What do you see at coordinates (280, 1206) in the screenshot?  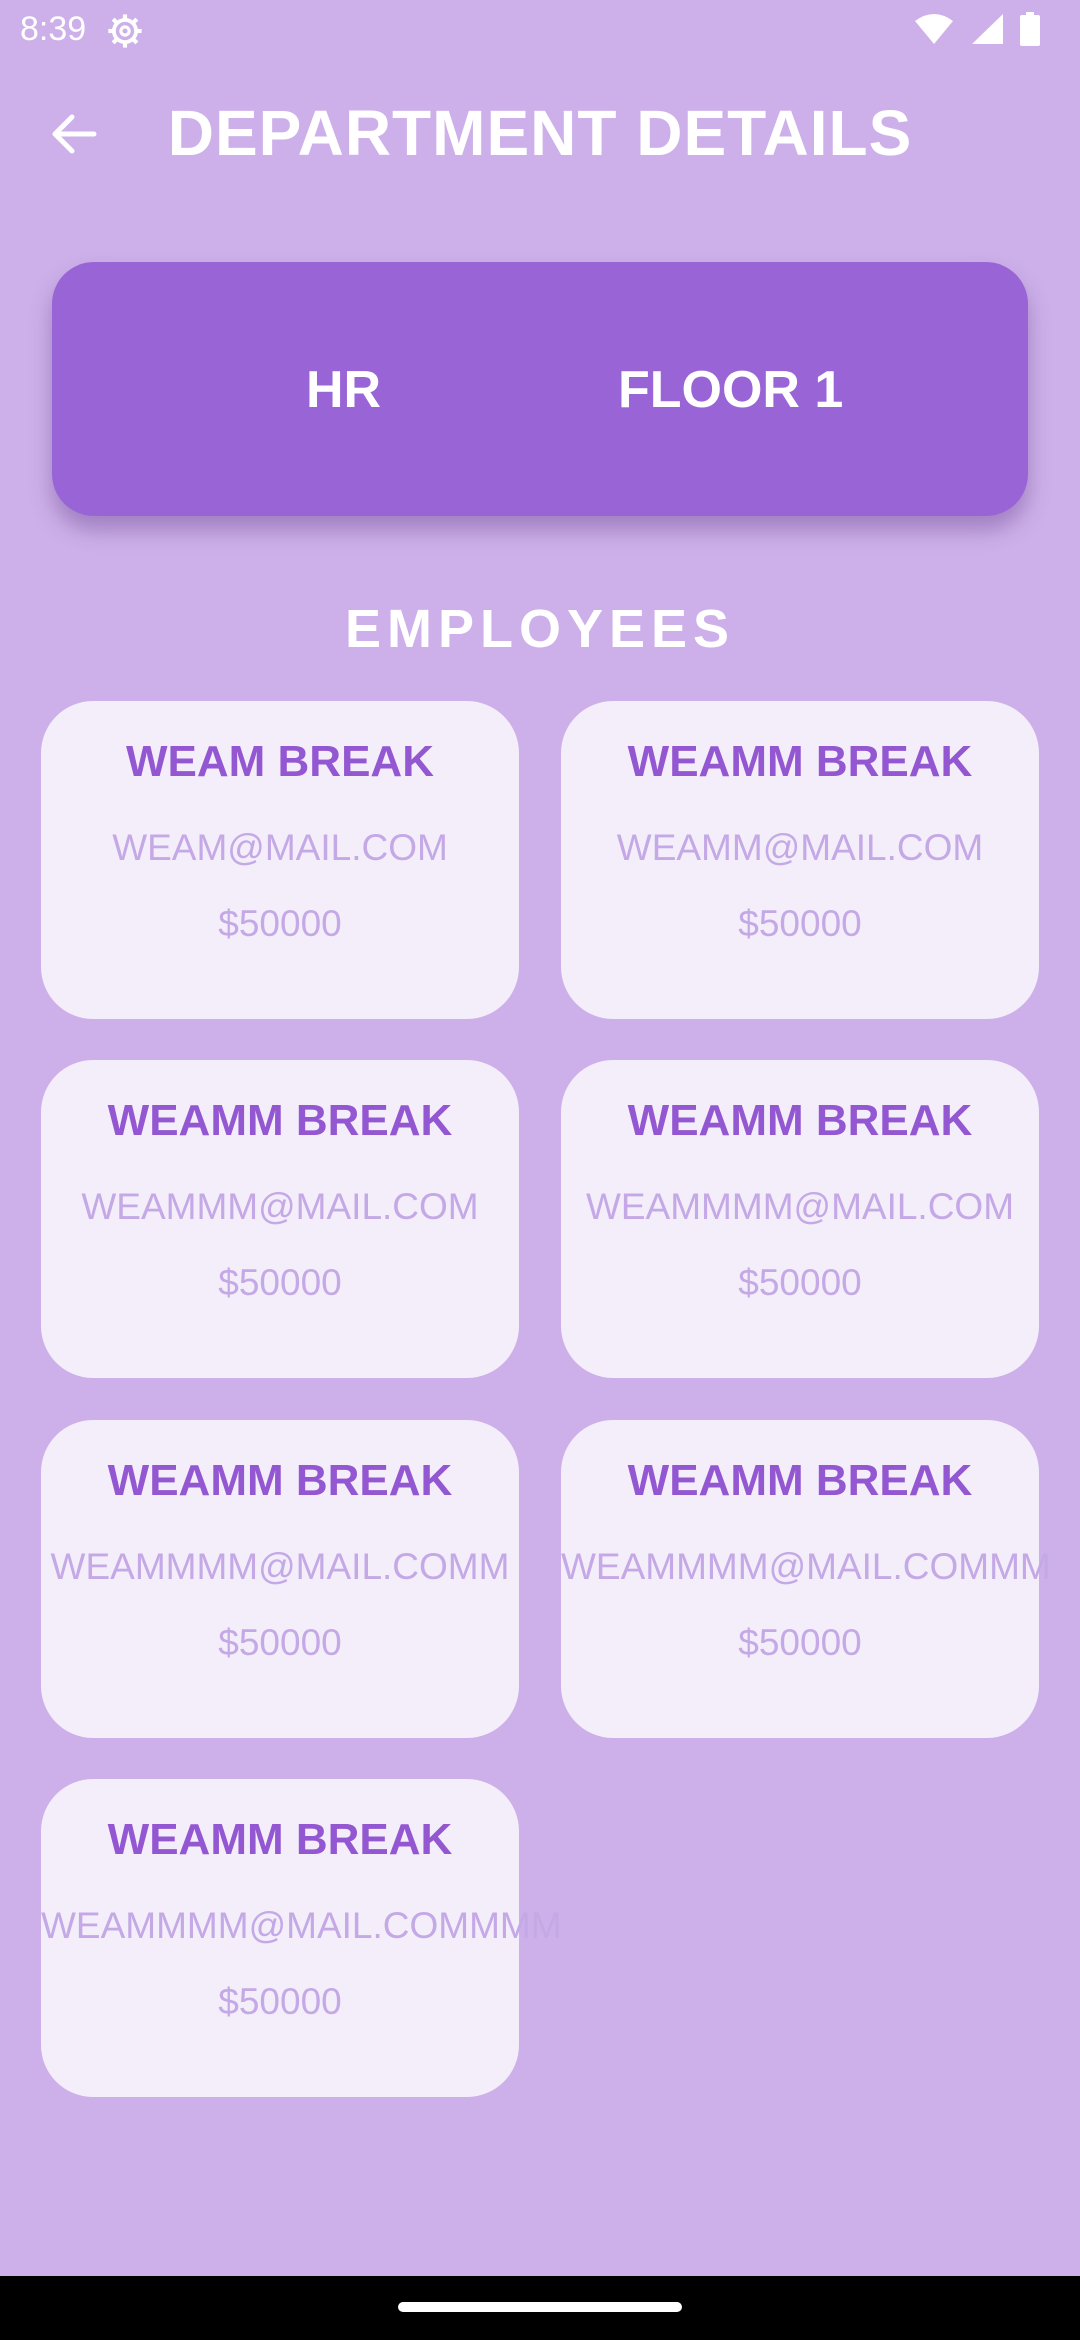 I see `employee-email: WEAMMM@MAIL.COM` at bounding box center [280, 1206].